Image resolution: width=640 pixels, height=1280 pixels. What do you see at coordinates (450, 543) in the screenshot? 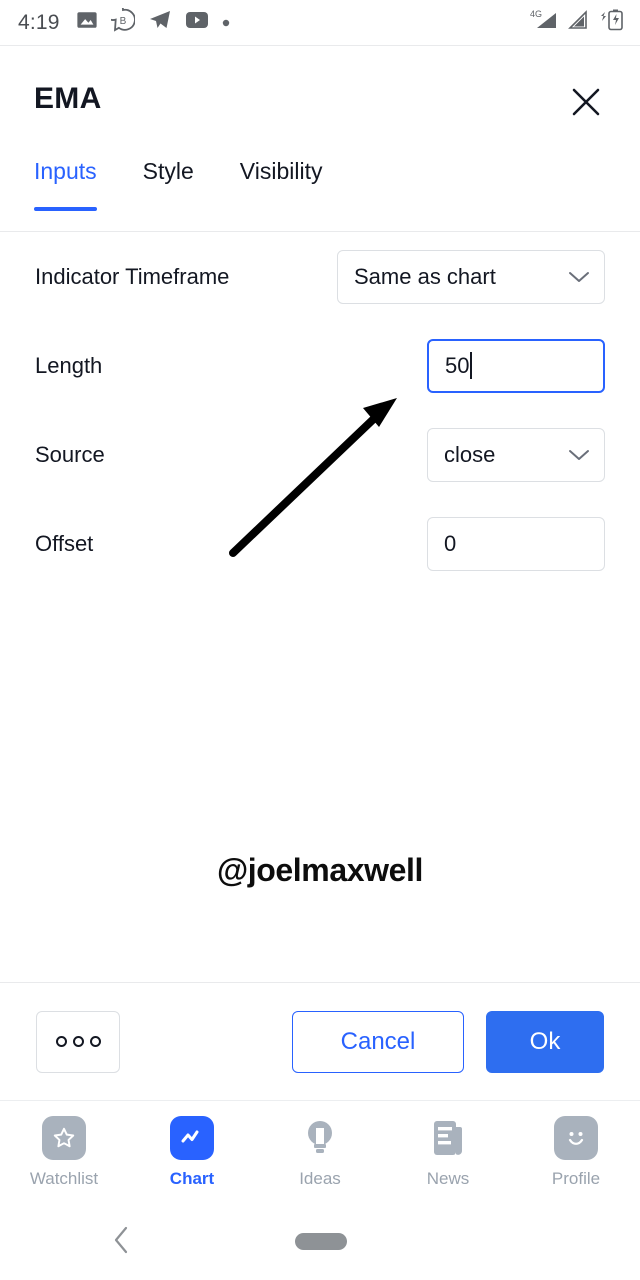
I see `offset-value: 0` at bounding box center [450, 543].